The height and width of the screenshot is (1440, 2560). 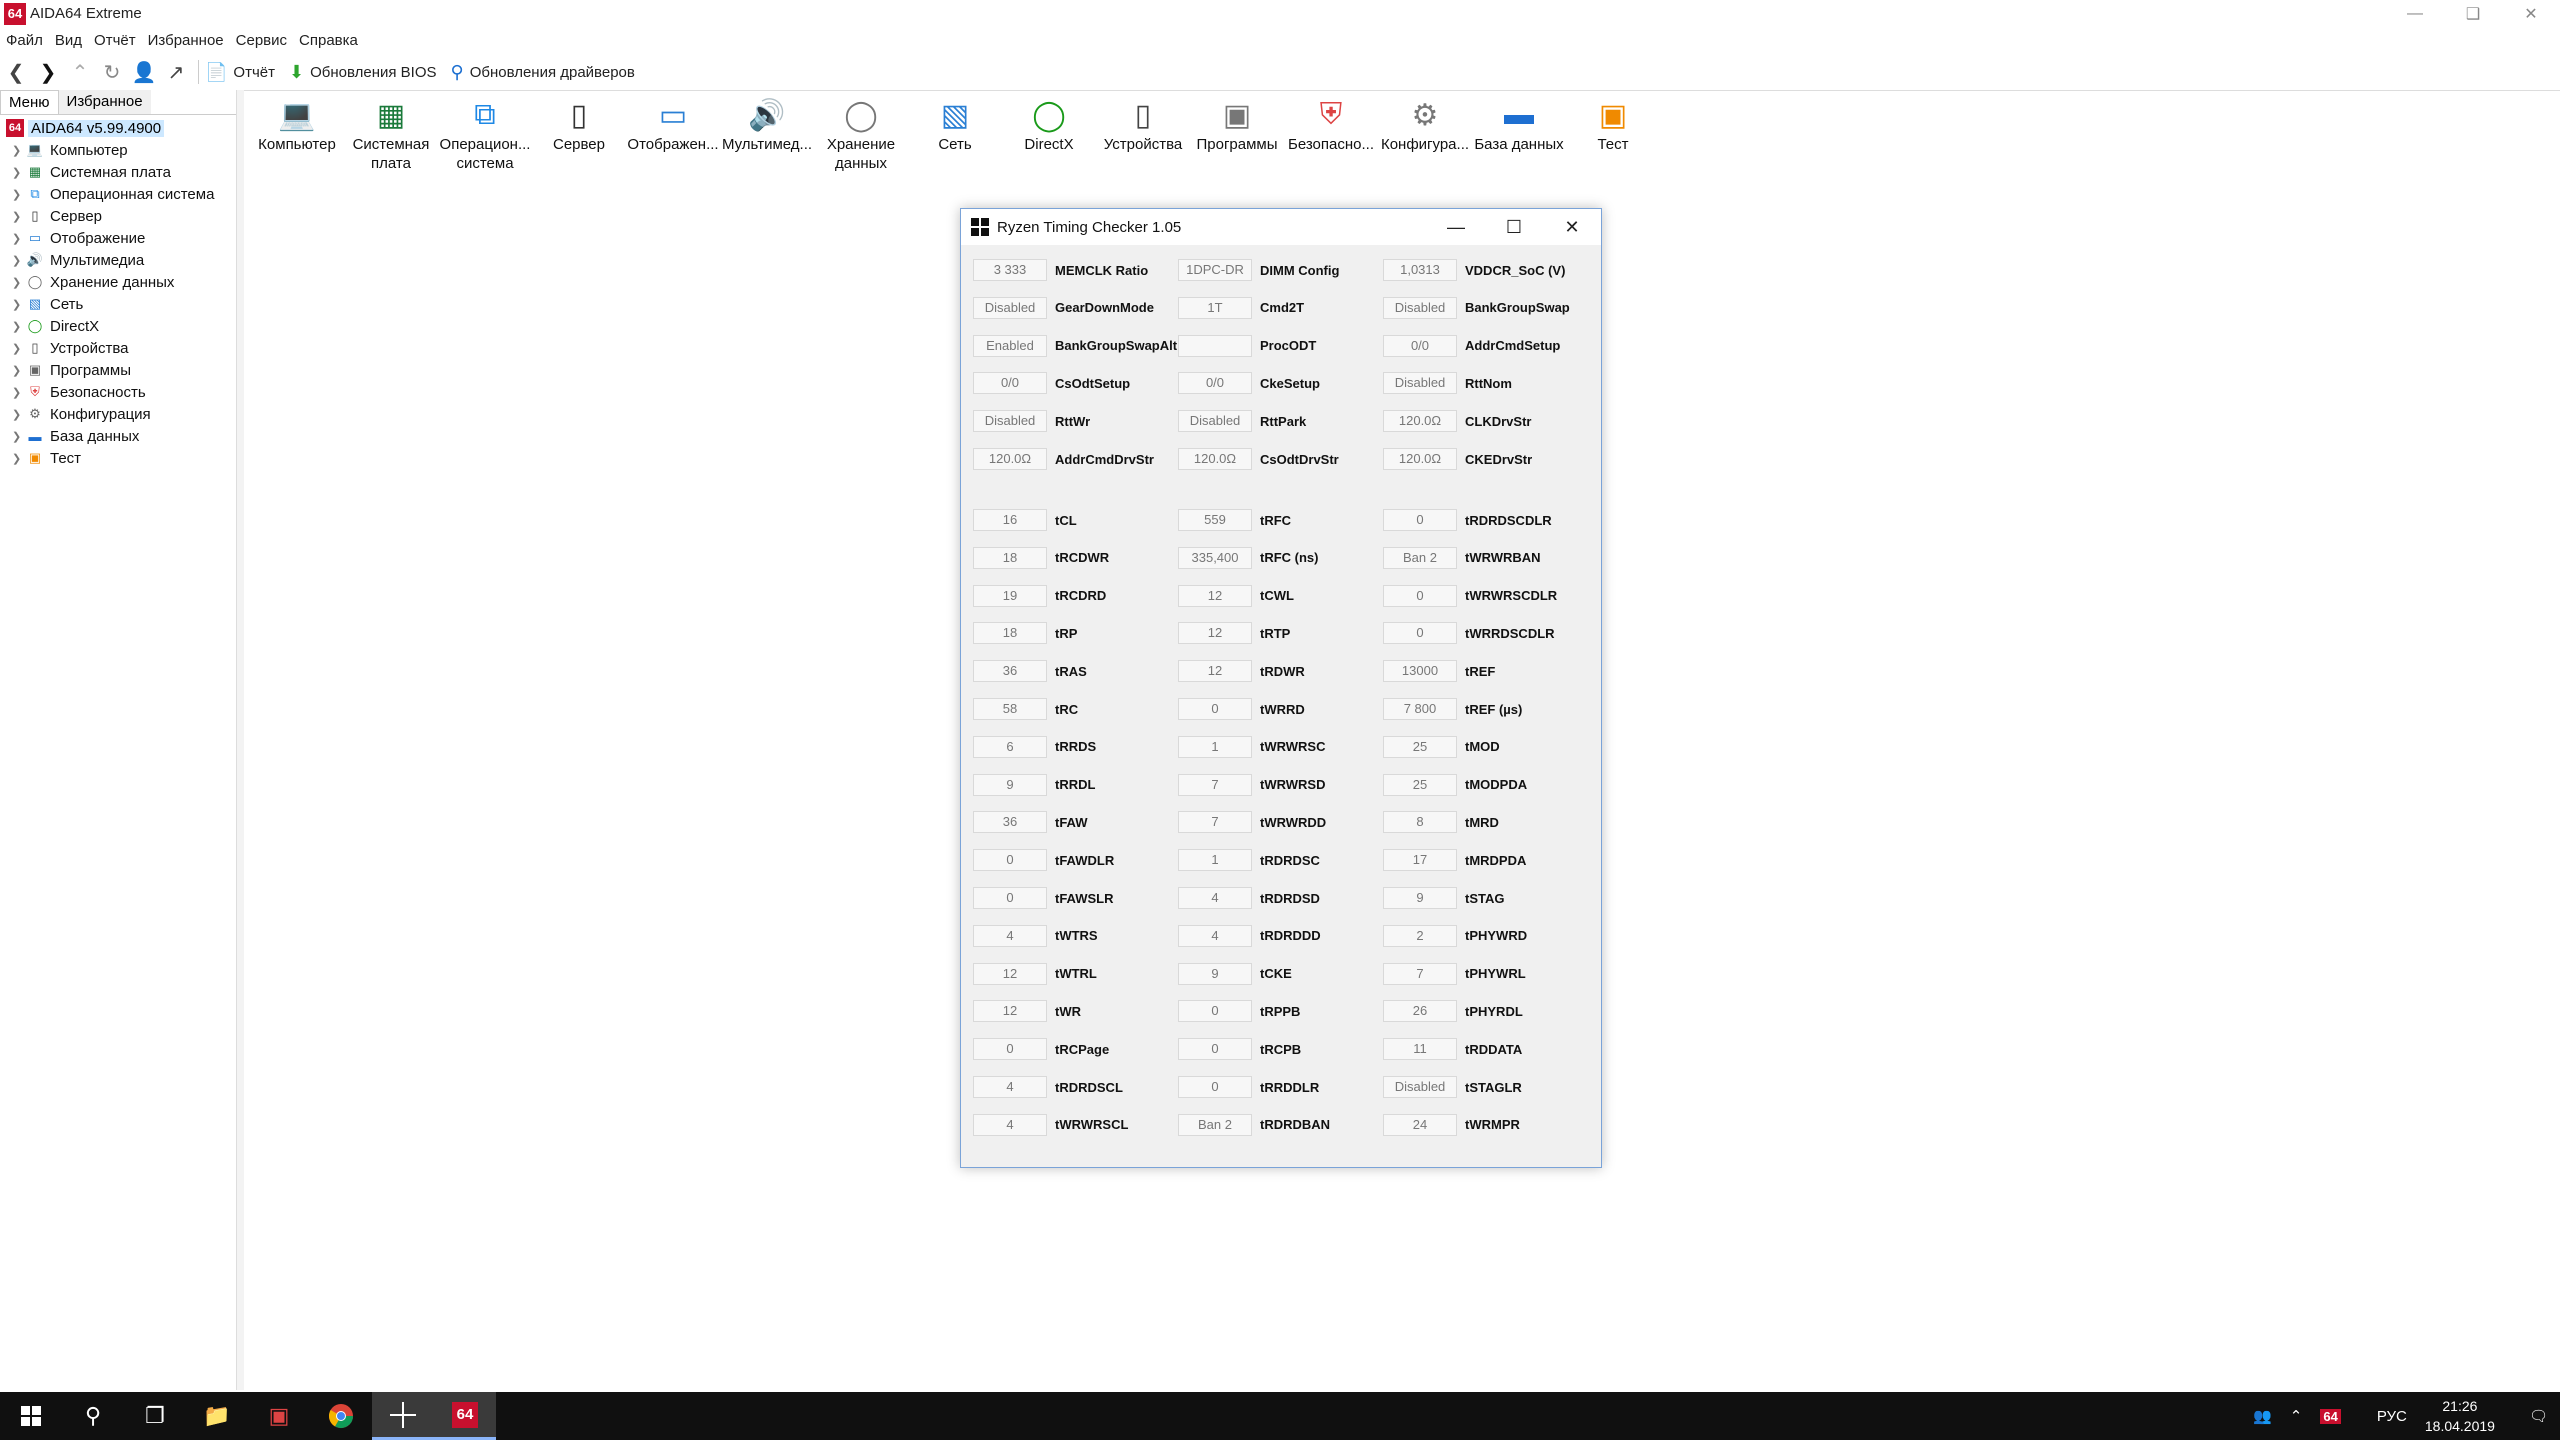 I want to click on tree-item: ❯ ▦ Системная плата, so click(x=118, y=172).